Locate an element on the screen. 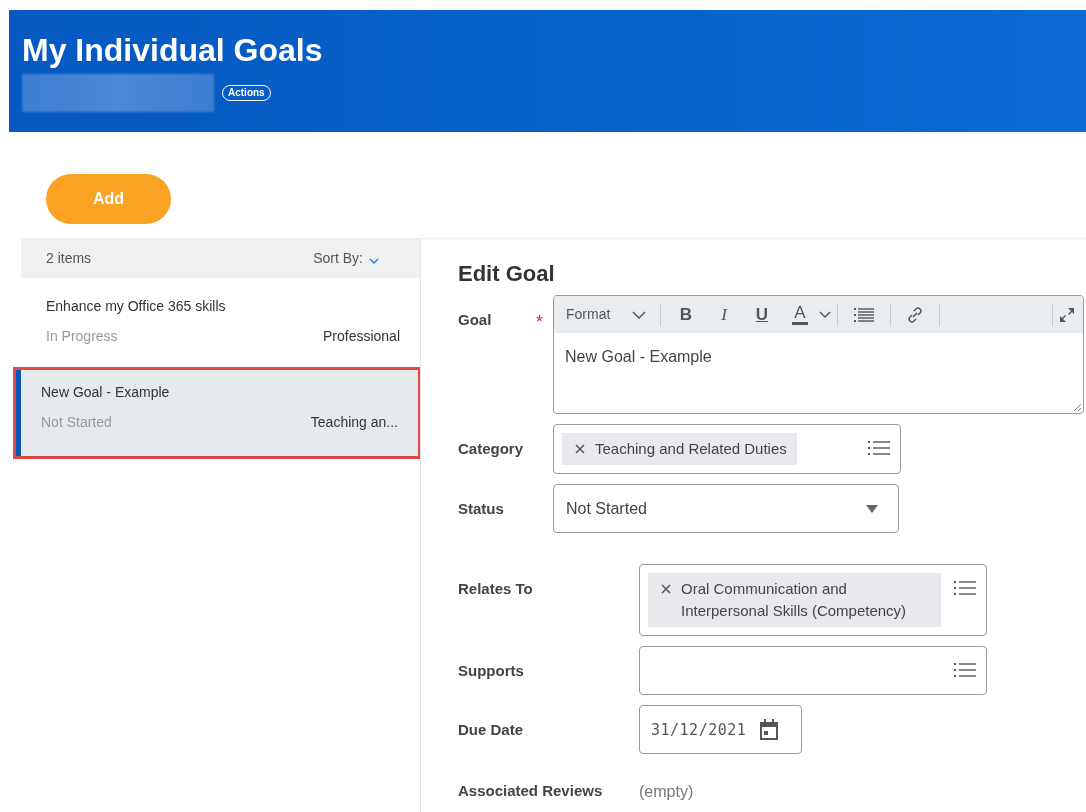 Image resolution: width=1086 pixels, height=812 pixels. goal-list-item: Enhance my Office 365 skills In Progress Professional is located at coordinates (220, 327).